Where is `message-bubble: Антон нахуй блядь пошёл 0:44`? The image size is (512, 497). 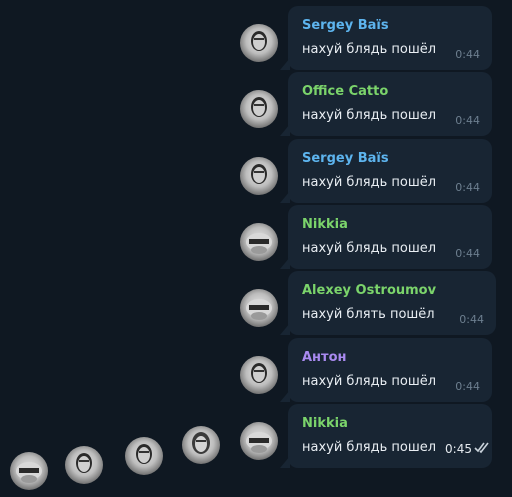
message-bubble: Антон нахуй блядь пошёл 0:44 is located at coordinates (386, 370).